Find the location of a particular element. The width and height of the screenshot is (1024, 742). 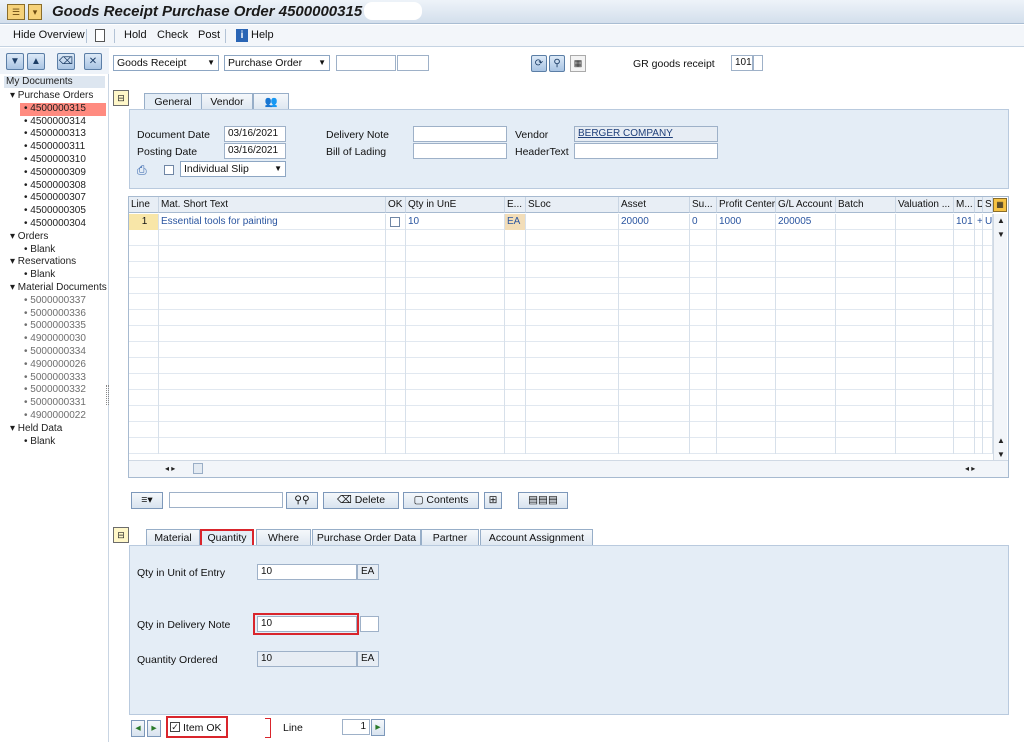

next-item-icon: ▸ is located at coordinates (154, 728).